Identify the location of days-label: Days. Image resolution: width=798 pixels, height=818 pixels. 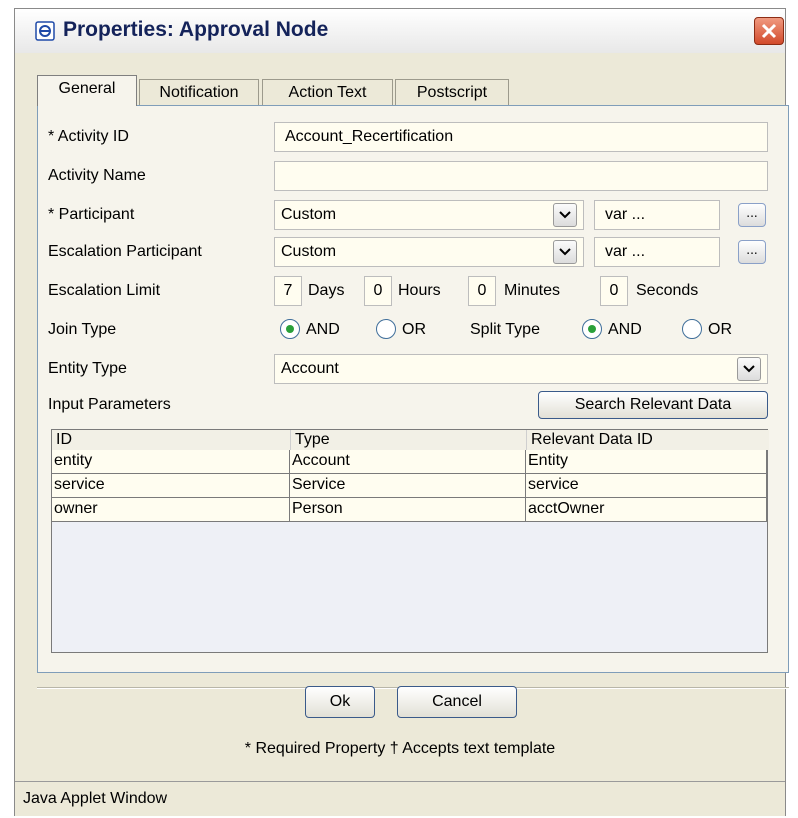
(326, 290).